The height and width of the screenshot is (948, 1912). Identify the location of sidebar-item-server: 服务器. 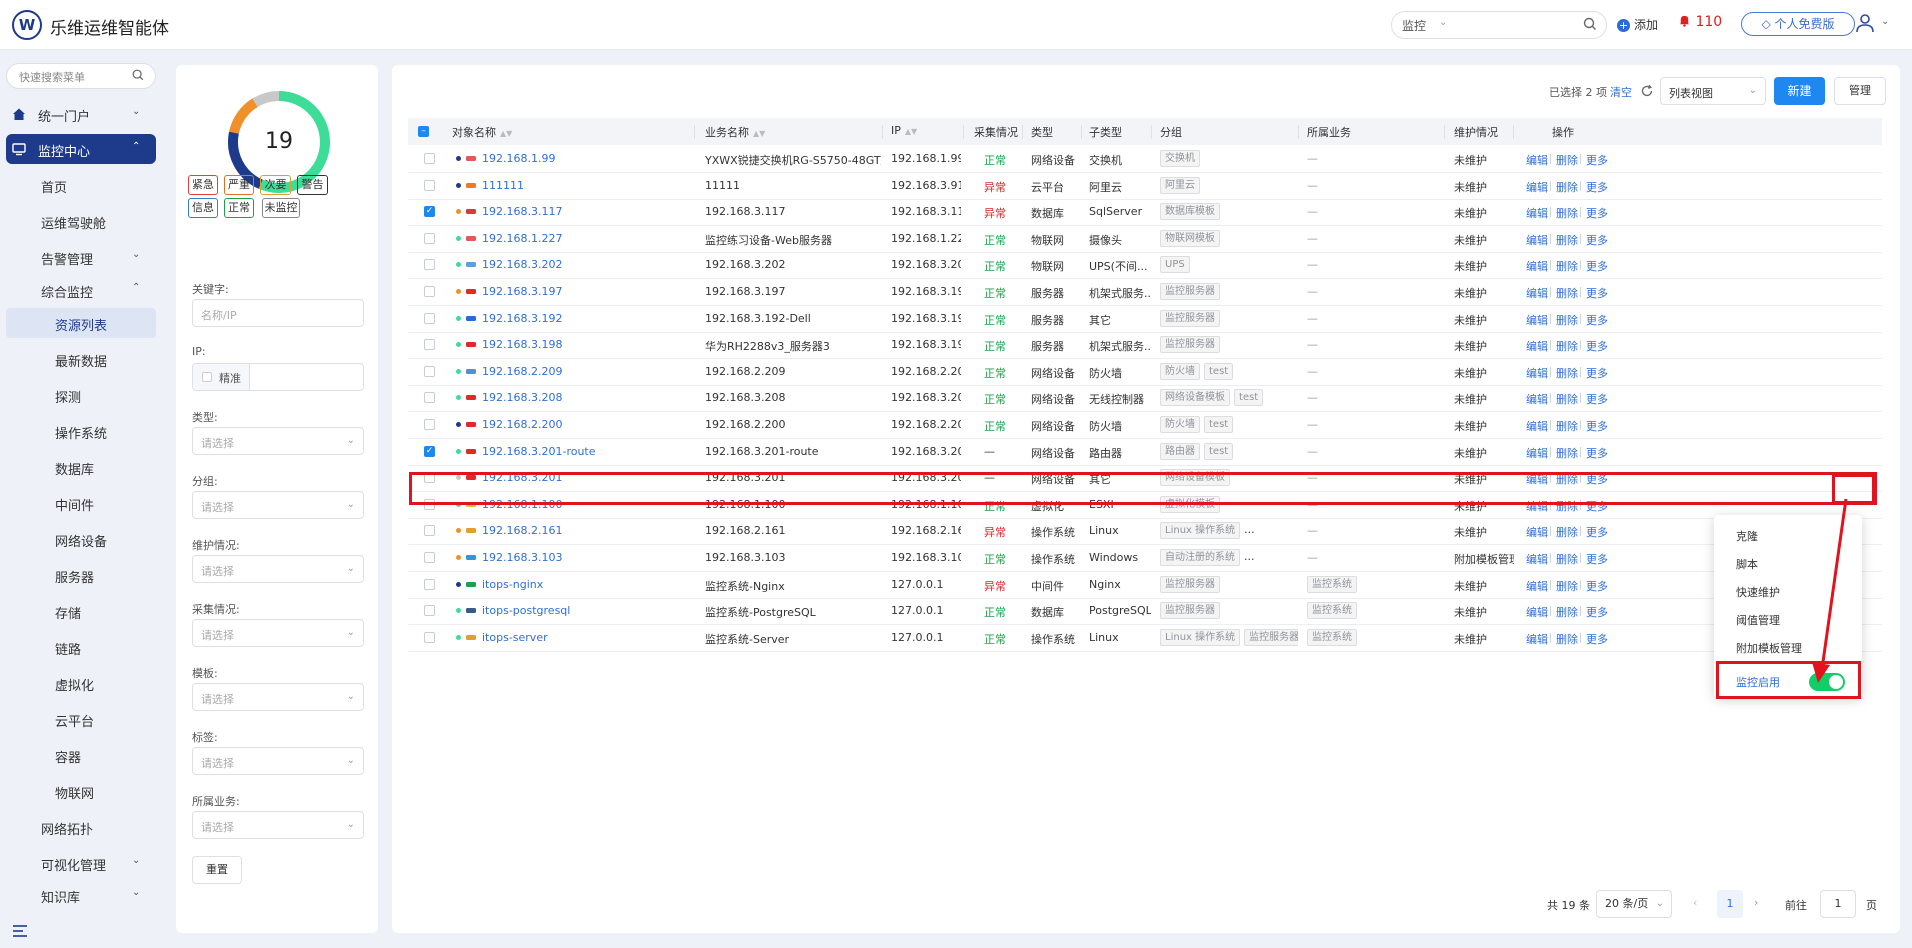
(80, 575).